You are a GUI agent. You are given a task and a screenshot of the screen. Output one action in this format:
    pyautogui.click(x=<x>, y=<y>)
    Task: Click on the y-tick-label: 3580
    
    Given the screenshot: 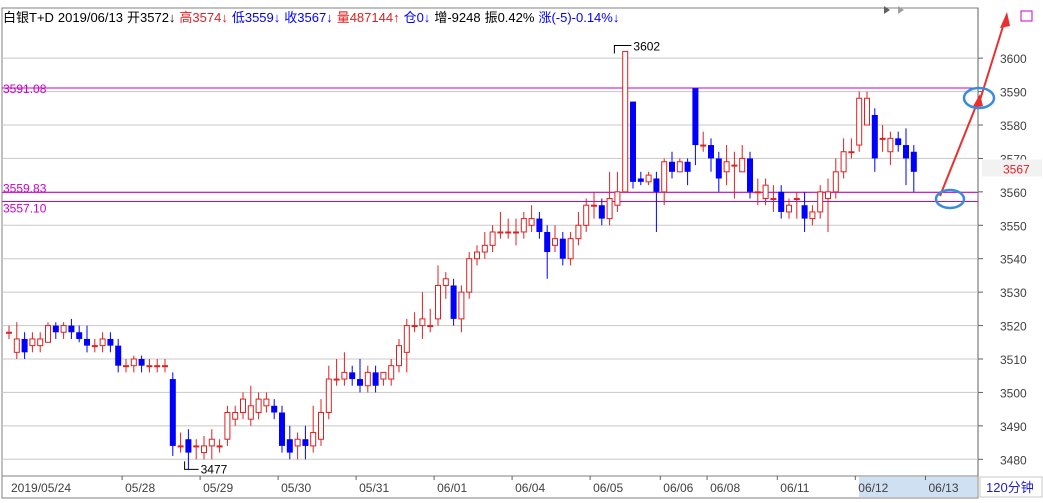 What is the action you would take?
    pyautogui.click(x=1013, y=126)
    